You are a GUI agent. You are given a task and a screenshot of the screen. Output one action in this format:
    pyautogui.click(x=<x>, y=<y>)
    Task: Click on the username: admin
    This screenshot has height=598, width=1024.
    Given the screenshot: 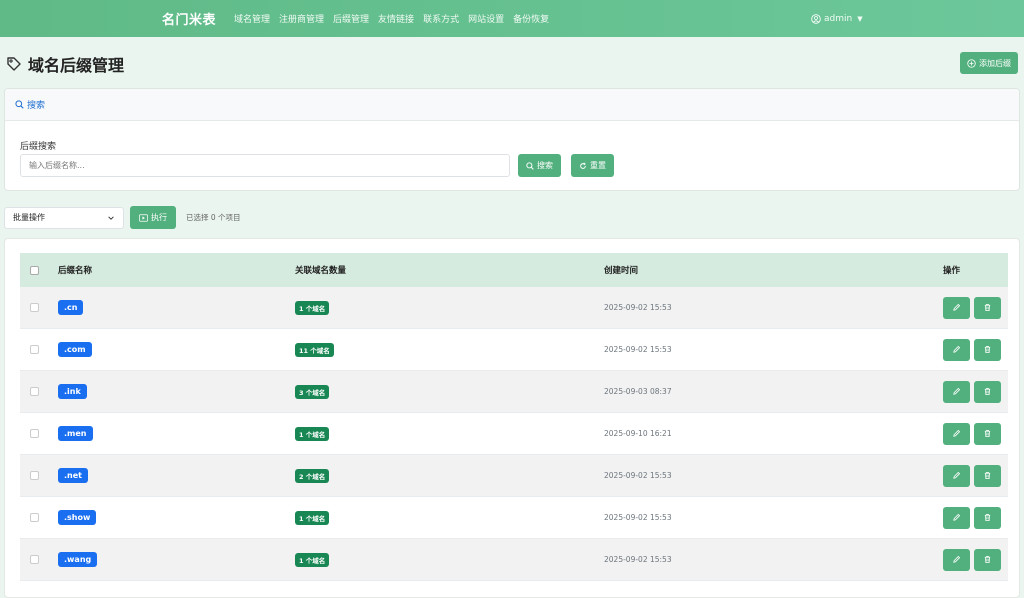 What is the action you would take?
    pyautogui.click(x=838, y=18)
    